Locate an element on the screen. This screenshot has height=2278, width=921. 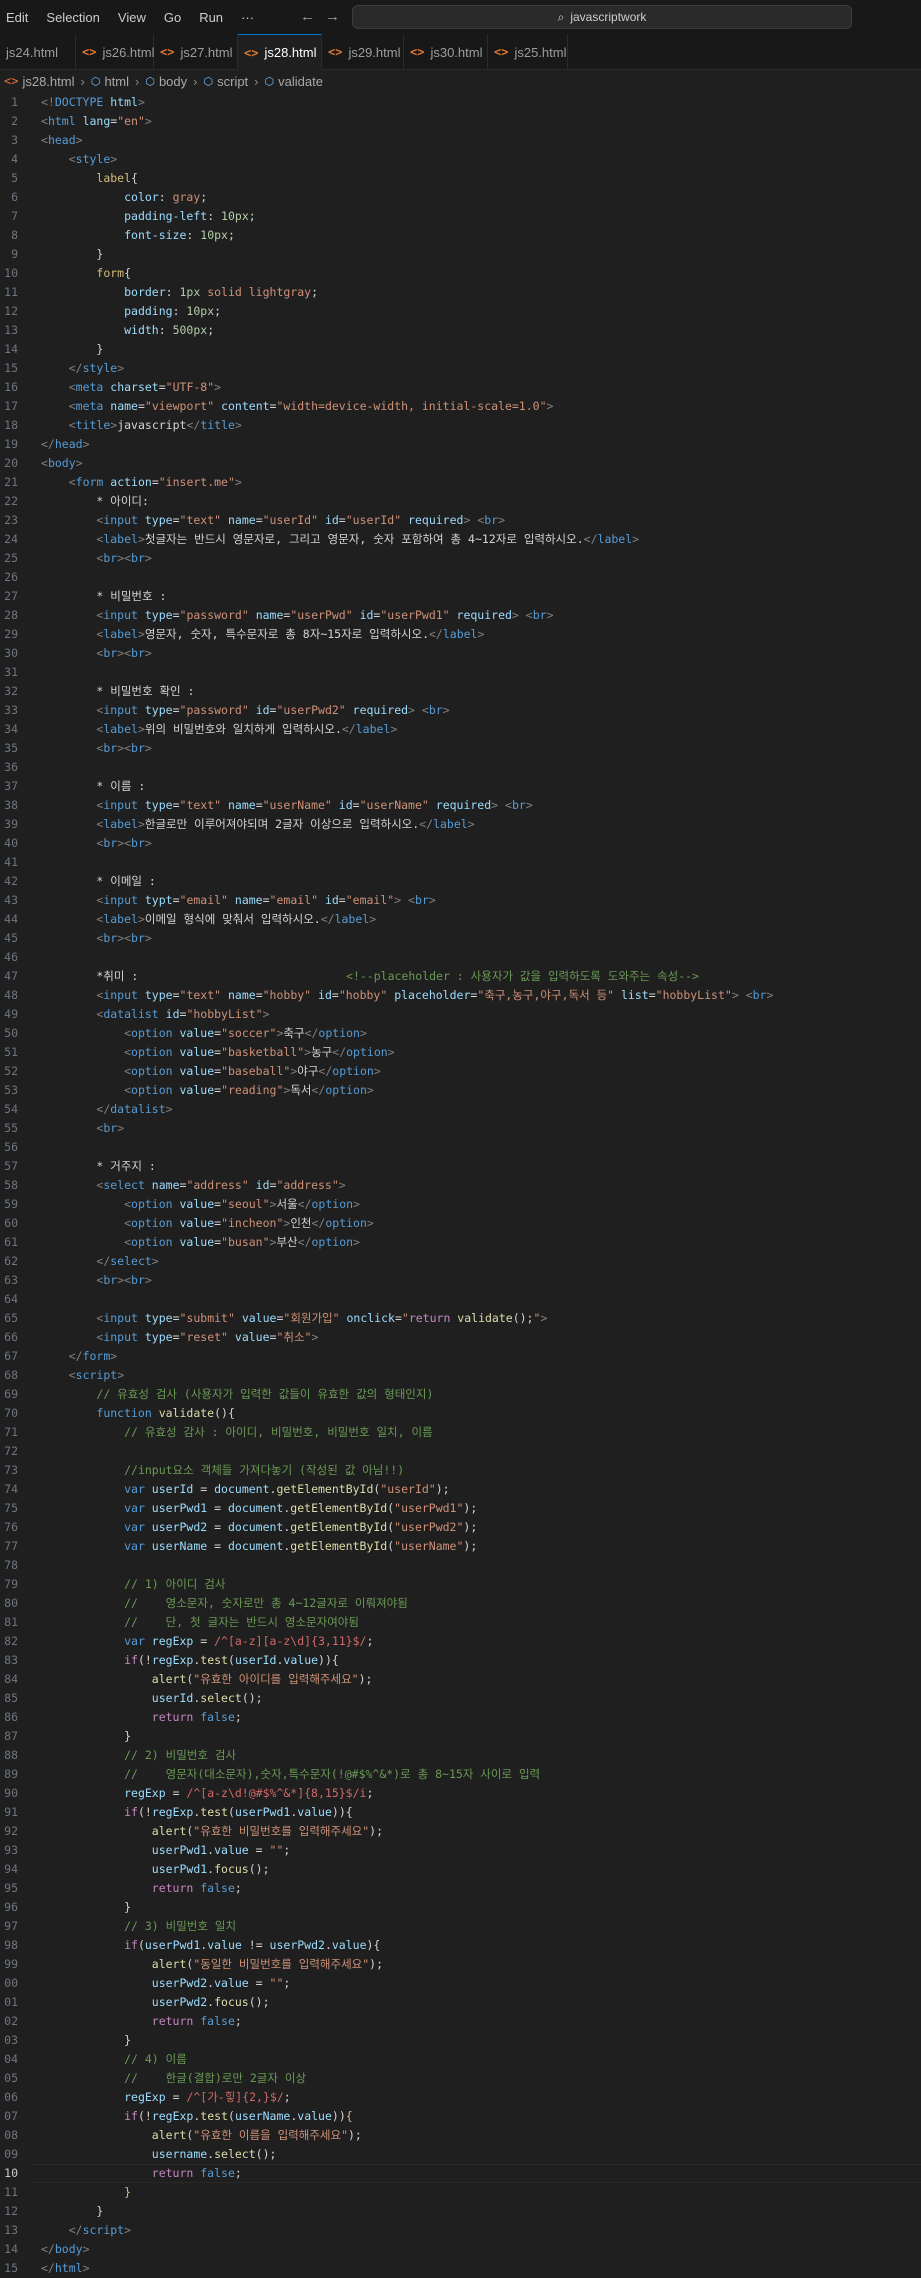
code-line: 70 function validate(){ is located at coordinates (460, 1413).